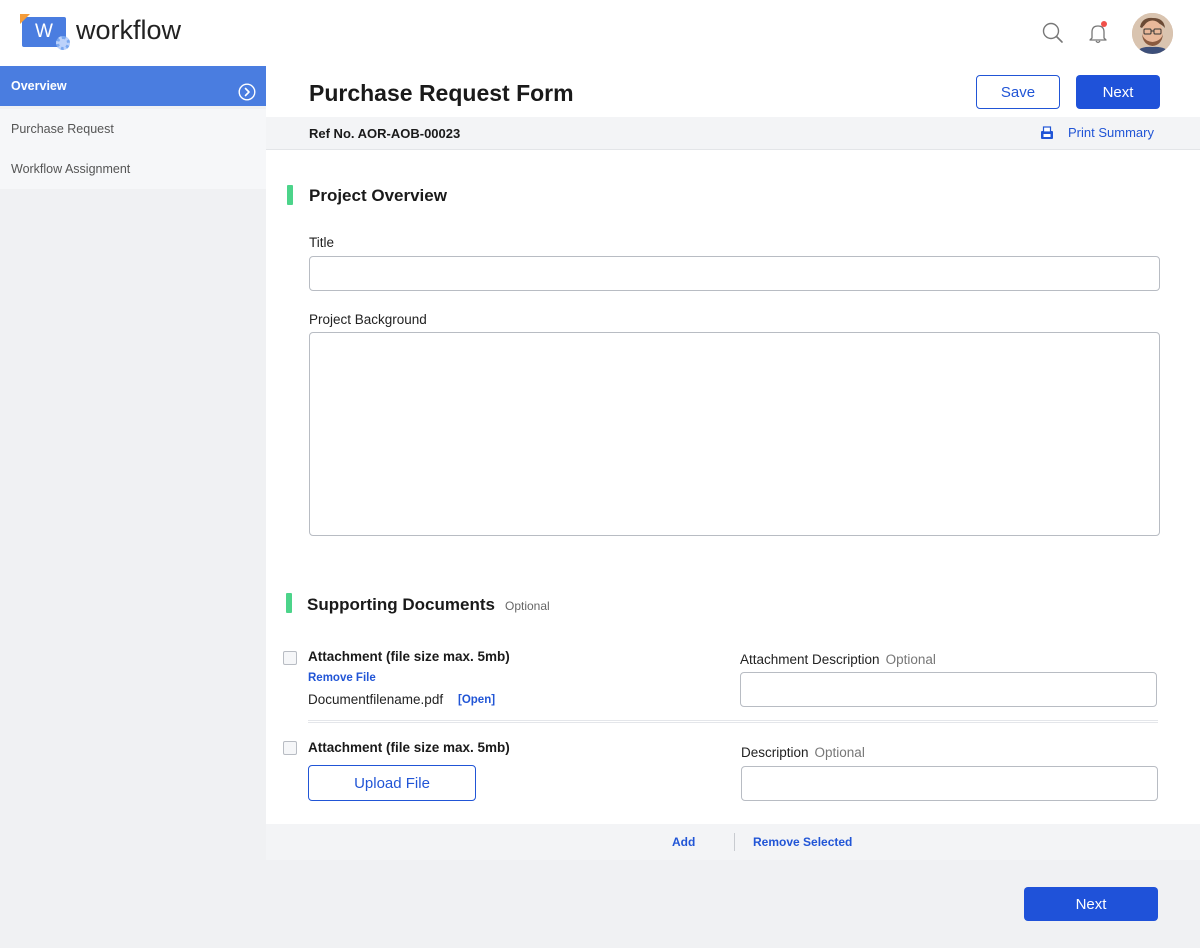 This screenshot has width=1200, height=948. What do you see at coordinates (600, 33) in the screenshot?
I see `top-bar: W workflow` at bounding box center [600, 33].